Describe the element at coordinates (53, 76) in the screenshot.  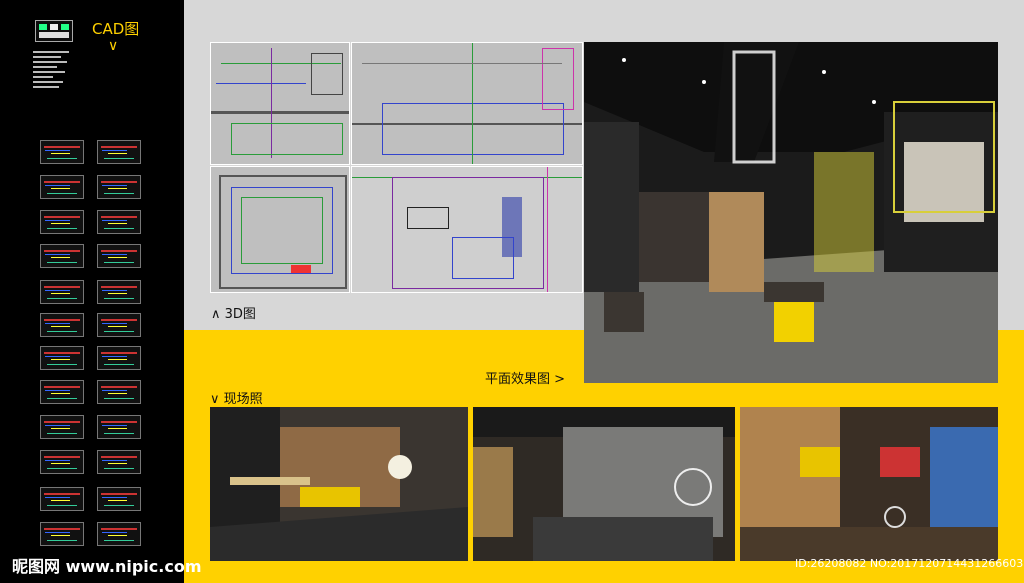
I see `cad-legend` at that location.